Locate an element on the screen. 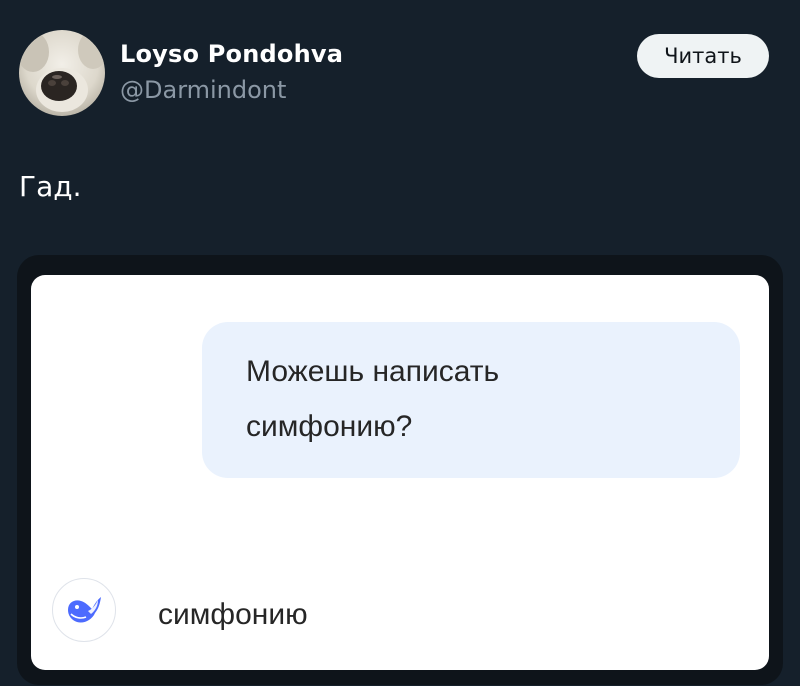 This screenshot has height=686, width=800. user-message-line: симфонию? is located at coordinates (329, 426).